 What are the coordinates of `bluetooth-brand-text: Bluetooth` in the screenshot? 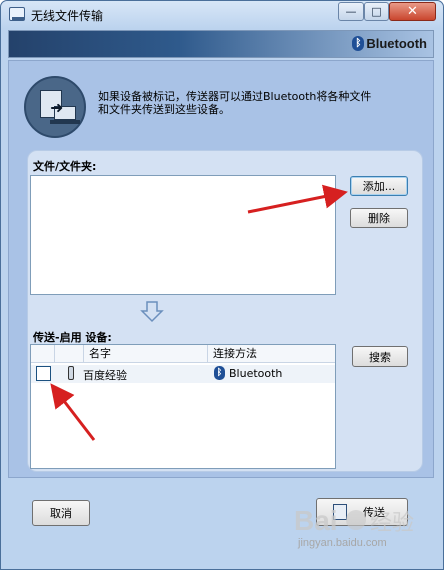 It's located at (396, 43).